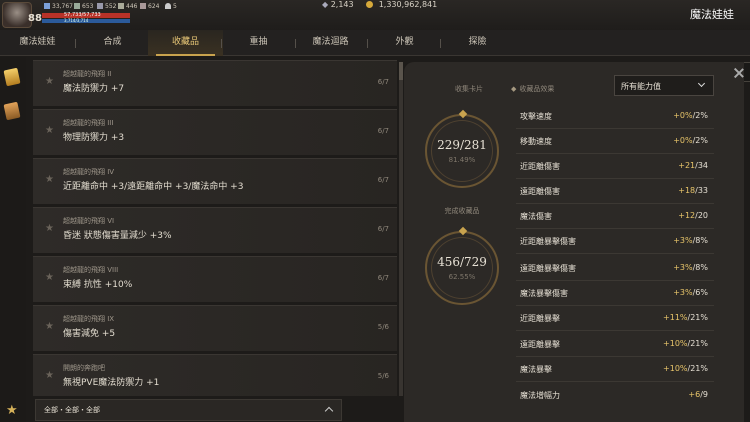 The image size is (750, 422). I want to click on list-scrollbar, so click(401, 229).